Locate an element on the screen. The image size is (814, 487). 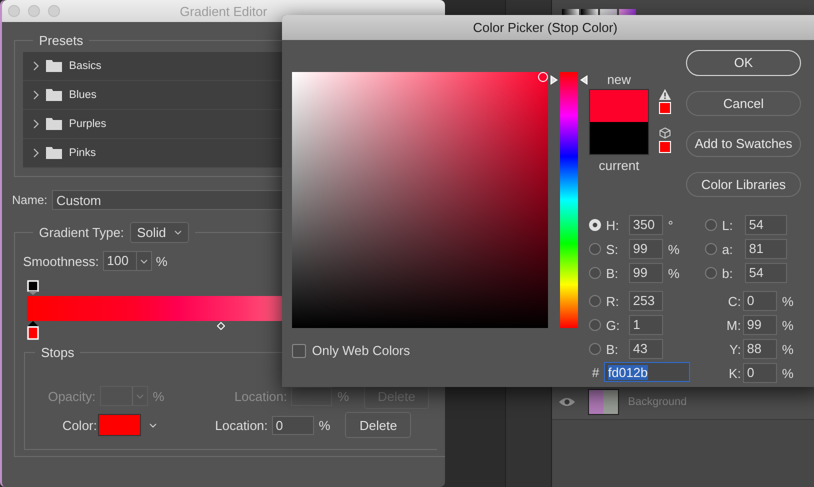
value-field: 1 is located at coordinates (646, 325).